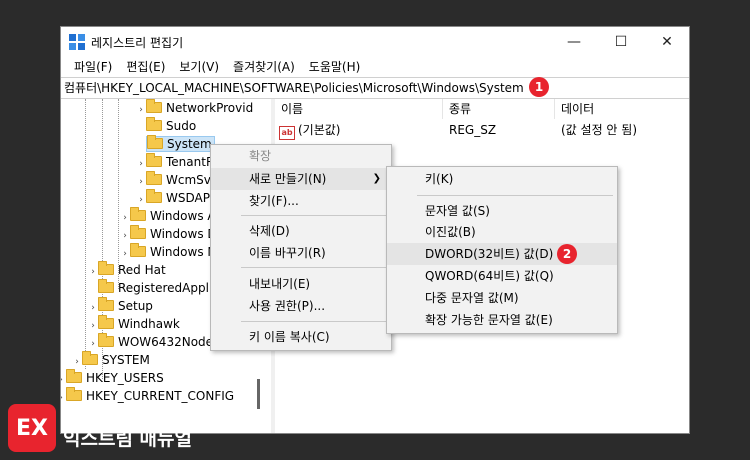 This screenshot has width=750, height=460. I want to click on tree-item-wow6432node: › WOW6432Node, so click(150, 342).